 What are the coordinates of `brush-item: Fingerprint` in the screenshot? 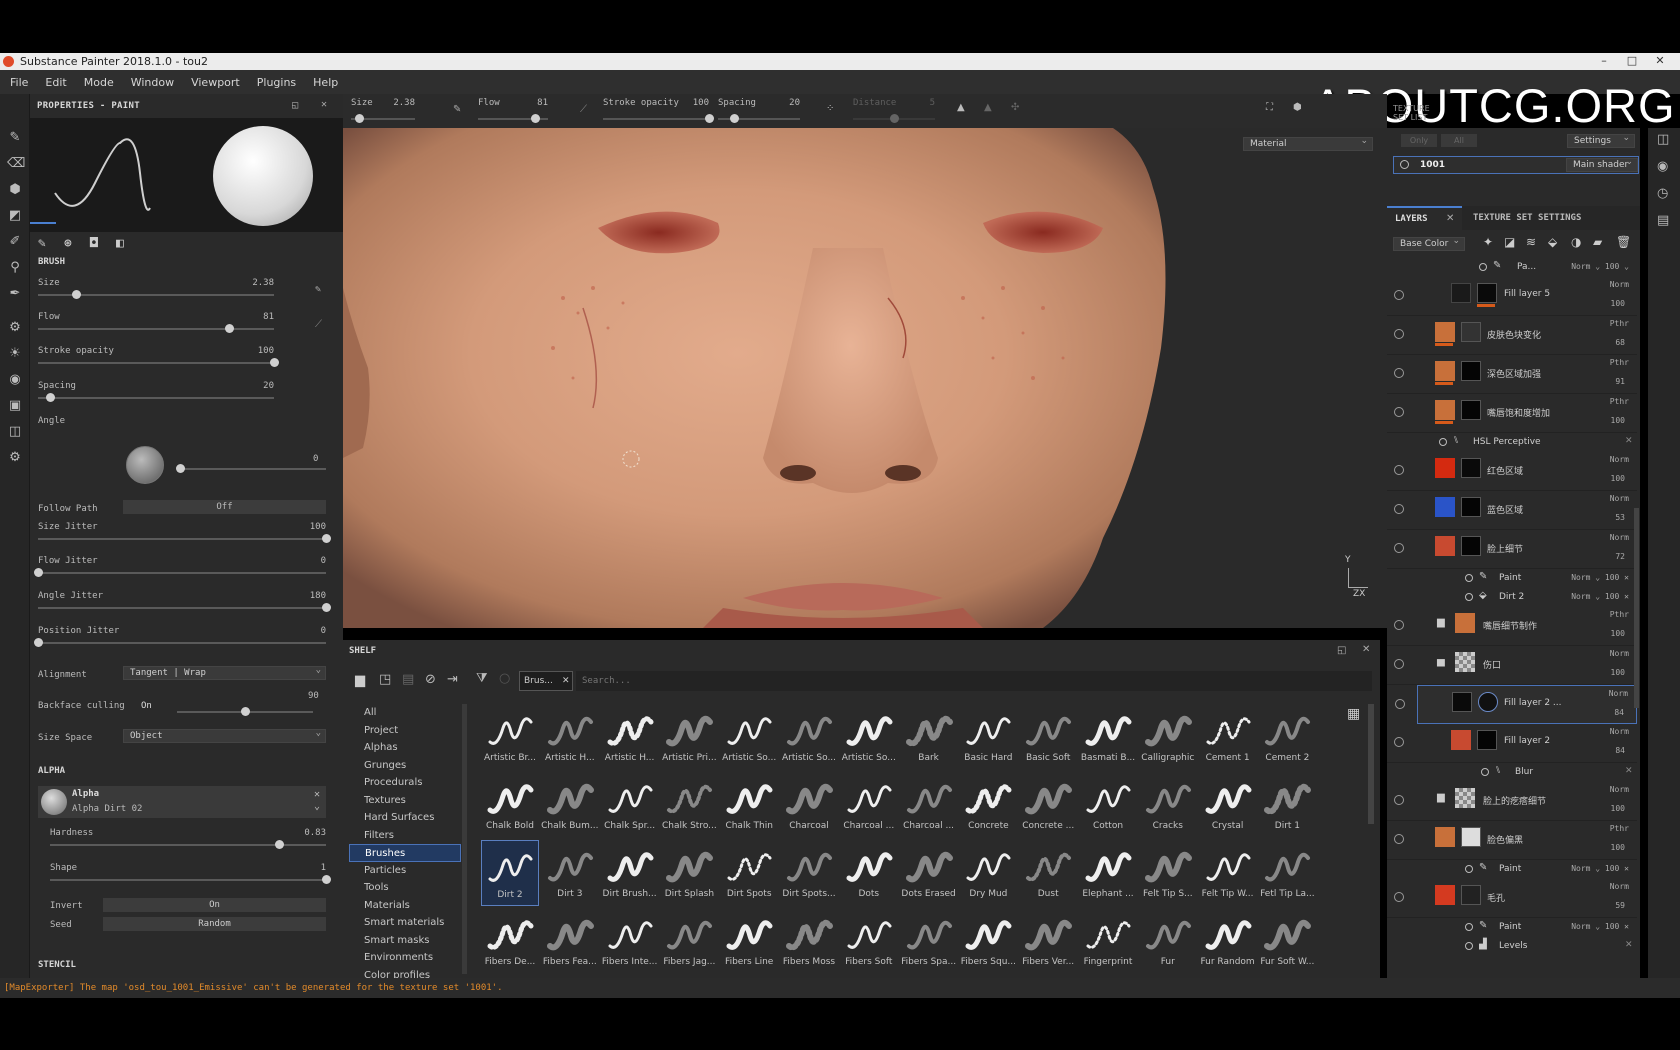 It's located at (1108, 941).